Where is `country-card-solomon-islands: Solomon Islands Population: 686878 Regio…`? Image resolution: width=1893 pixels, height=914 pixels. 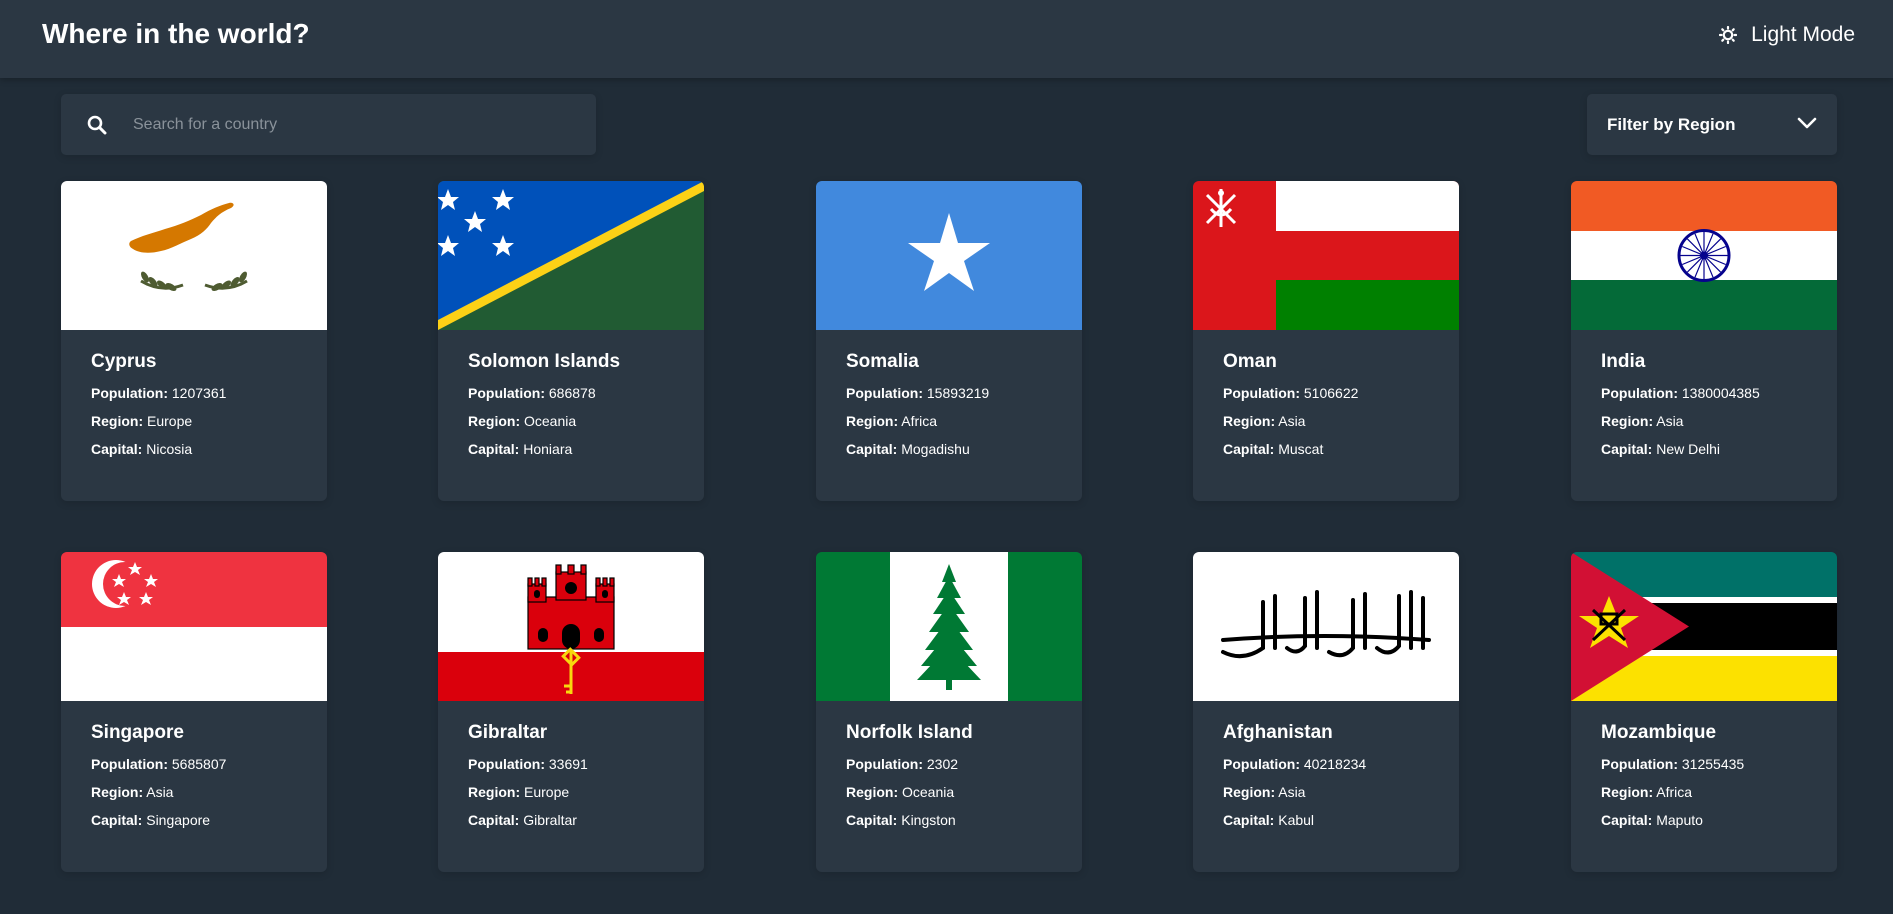
country-card-solomon-islands: Solomon Islands Population: 686878 Regio… is located at coordinates (571, 341).